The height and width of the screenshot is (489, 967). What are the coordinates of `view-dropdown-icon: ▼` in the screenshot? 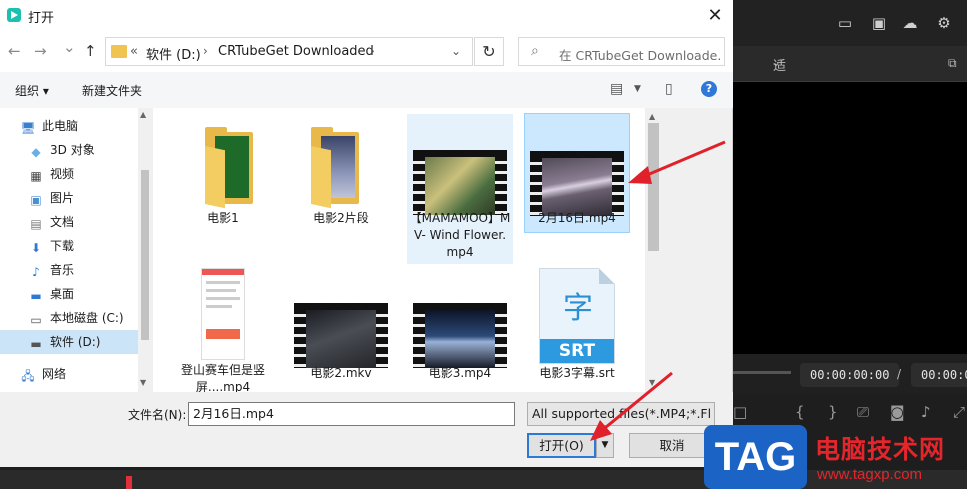 It's located at (637, 89).